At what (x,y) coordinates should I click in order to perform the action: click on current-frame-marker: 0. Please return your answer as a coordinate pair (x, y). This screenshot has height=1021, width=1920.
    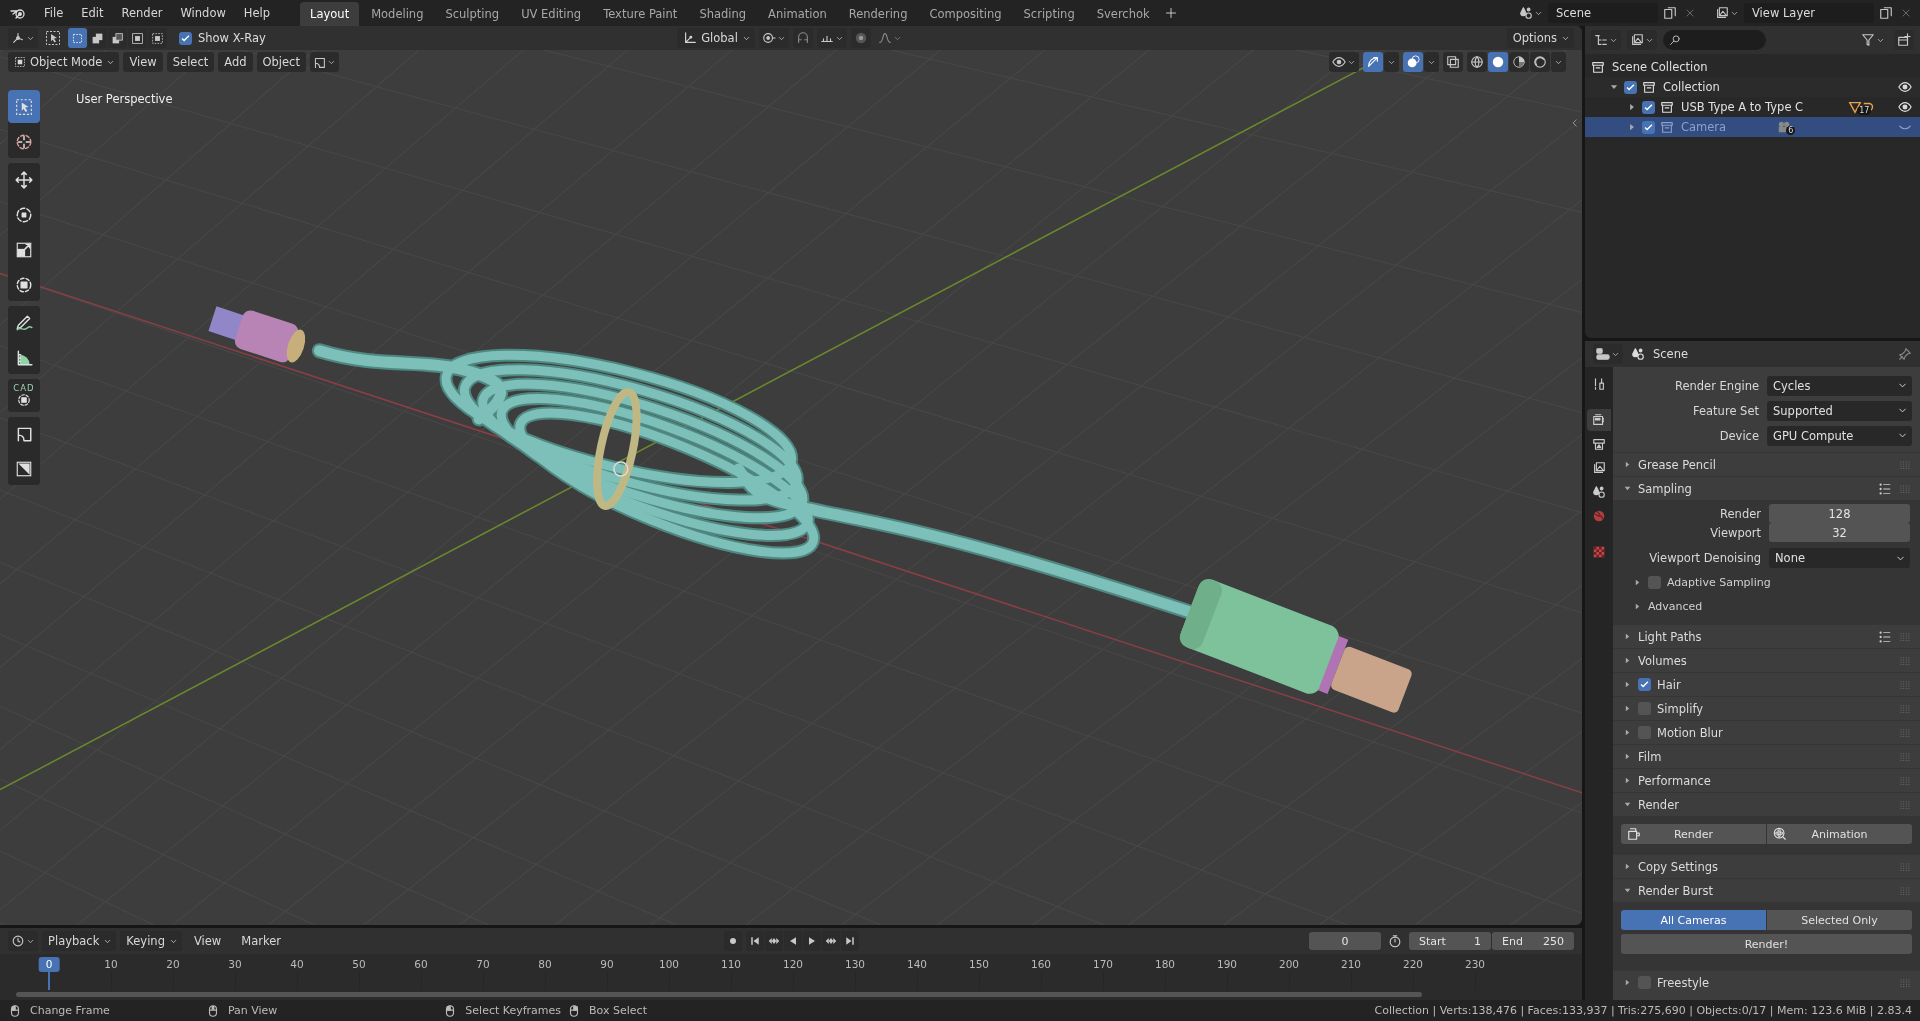
    Looking at the image, I should click on (49, 964).